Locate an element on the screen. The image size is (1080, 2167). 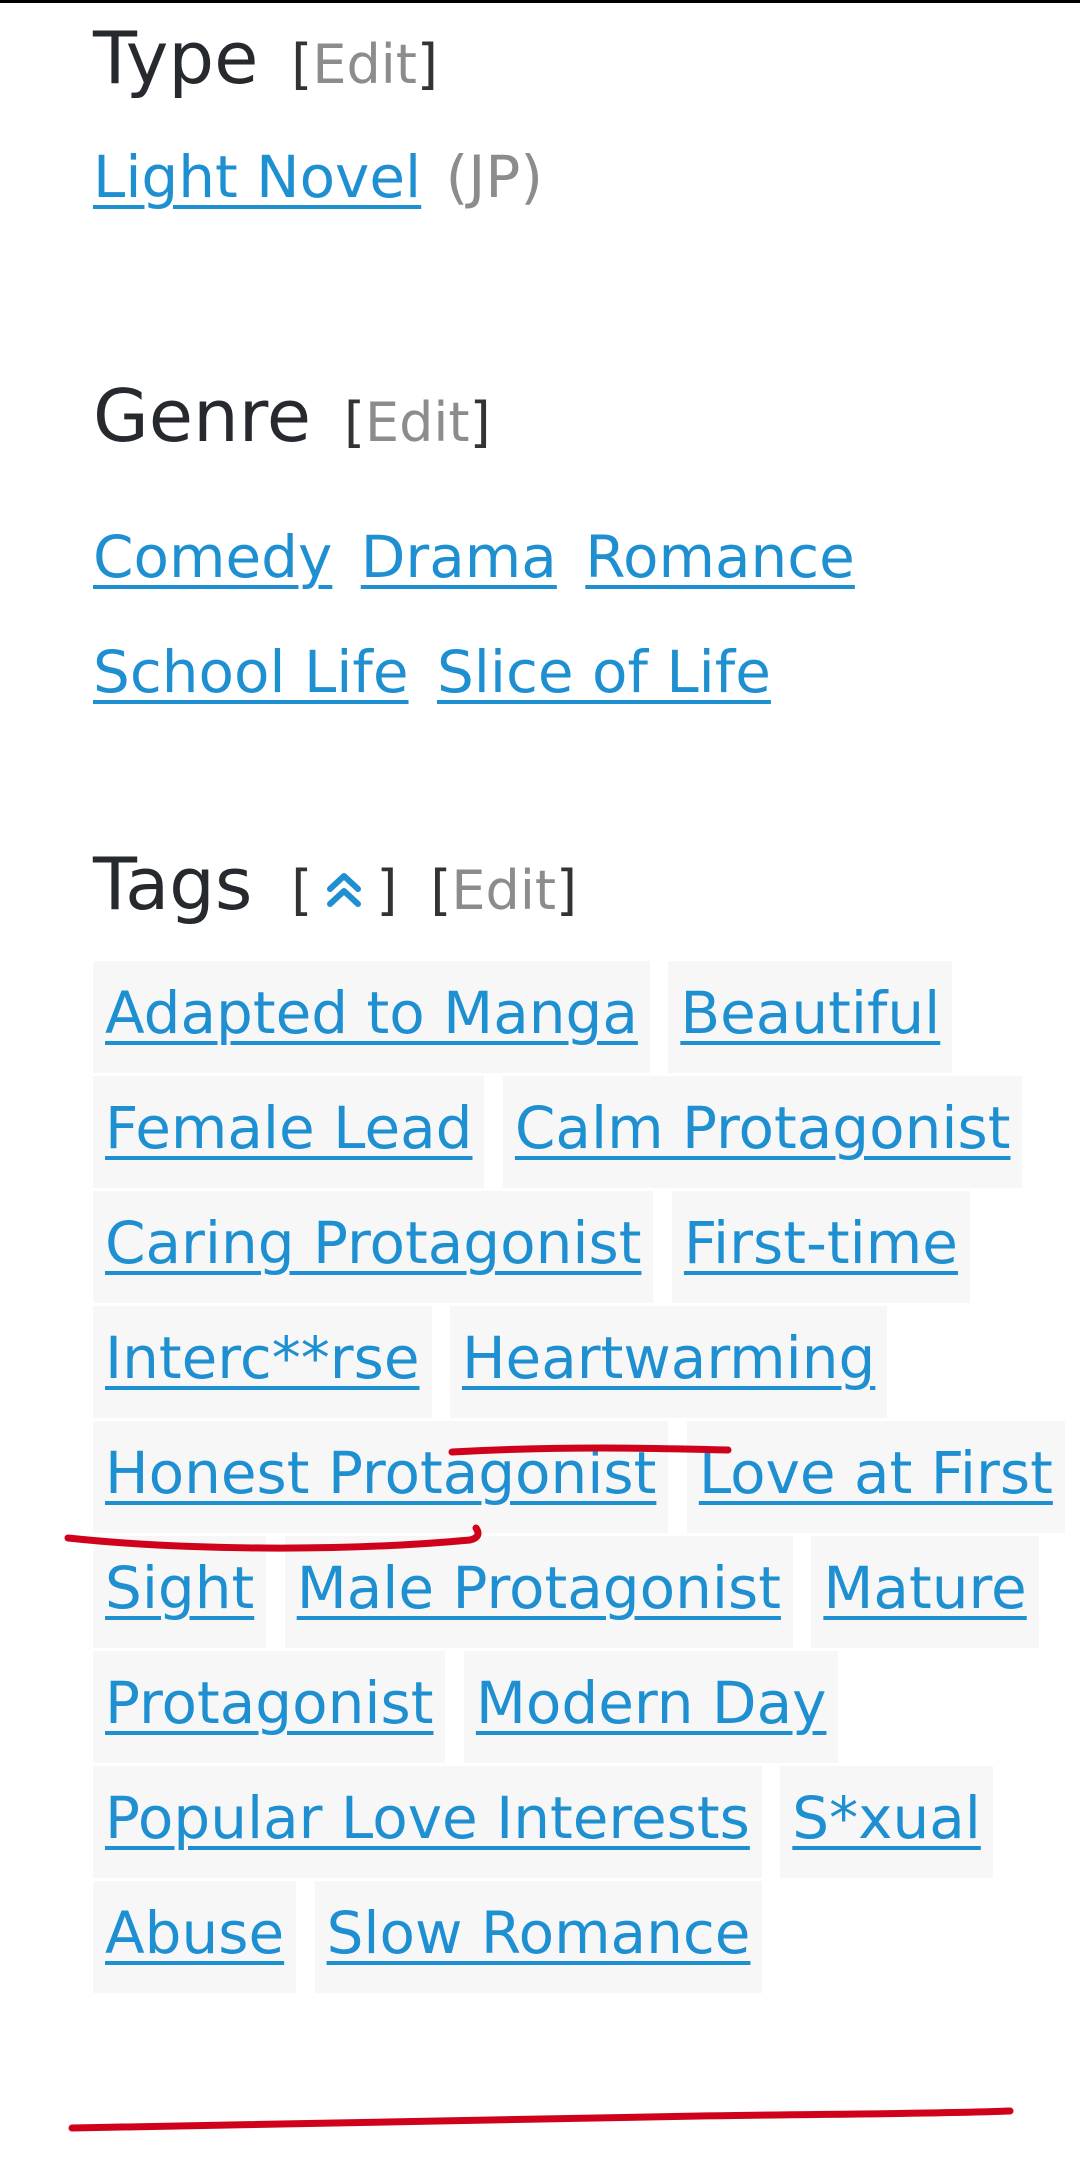
tag-item: Male Protagonist is located at coordinates (538, 1592).